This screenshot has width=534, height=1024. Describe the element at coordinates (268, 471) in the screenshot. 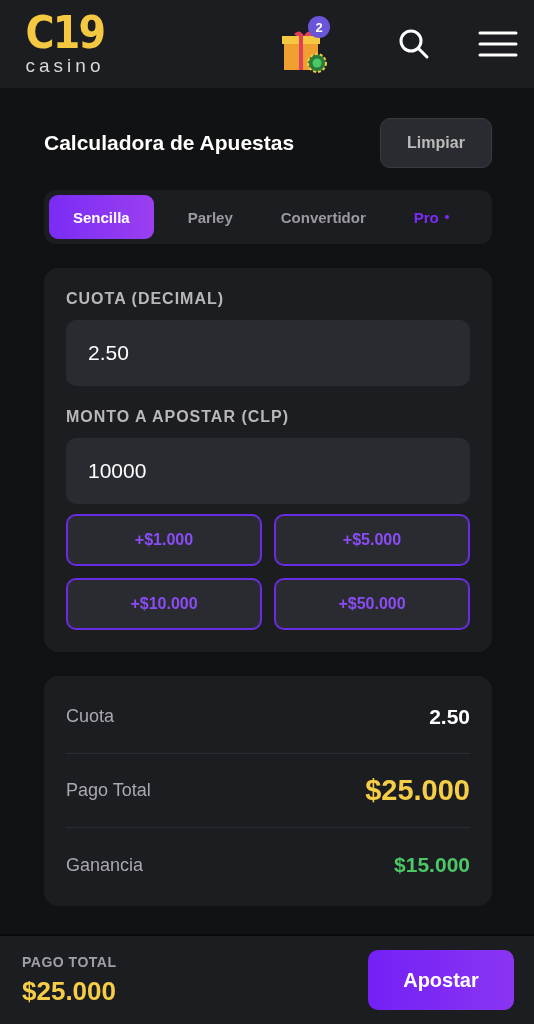

I see `input-field: 10000` at that location.